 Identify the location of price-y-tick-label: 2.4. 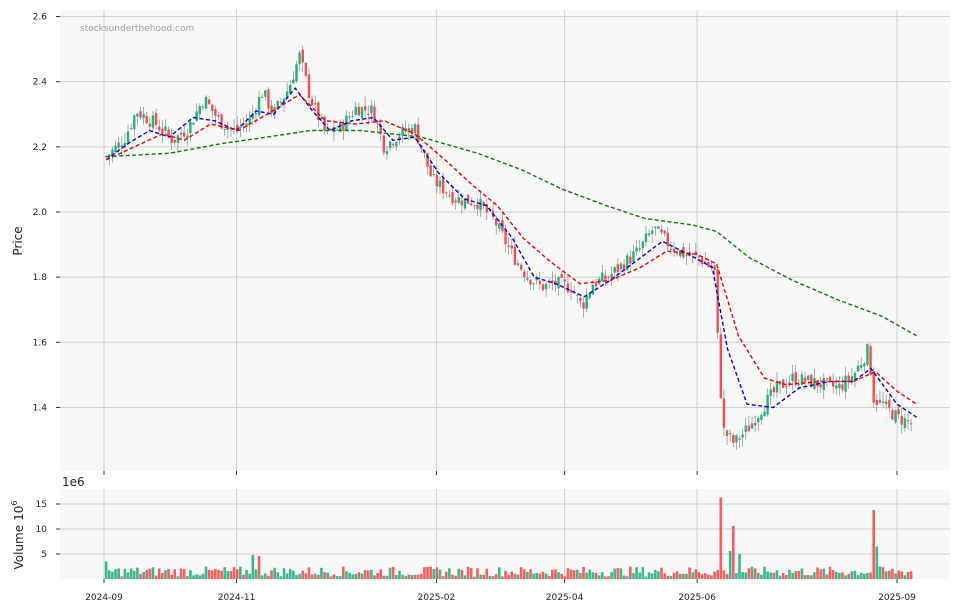
(40, 83).